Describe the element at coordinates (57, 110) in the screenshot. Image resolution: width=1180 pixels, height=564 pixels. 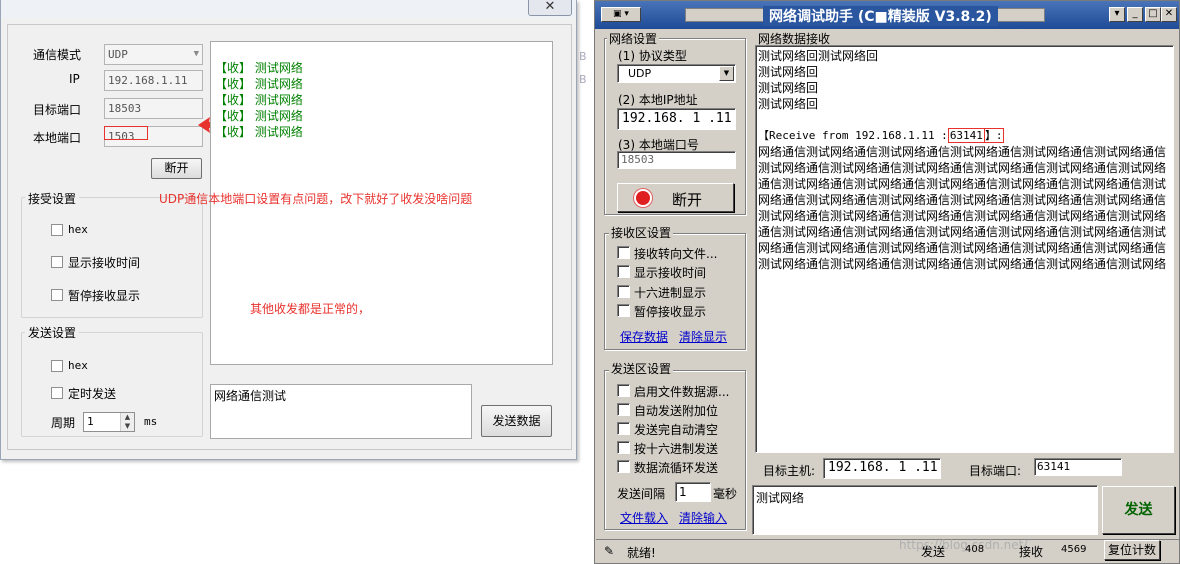
I see `target-port-label: 目标端口` at that location.